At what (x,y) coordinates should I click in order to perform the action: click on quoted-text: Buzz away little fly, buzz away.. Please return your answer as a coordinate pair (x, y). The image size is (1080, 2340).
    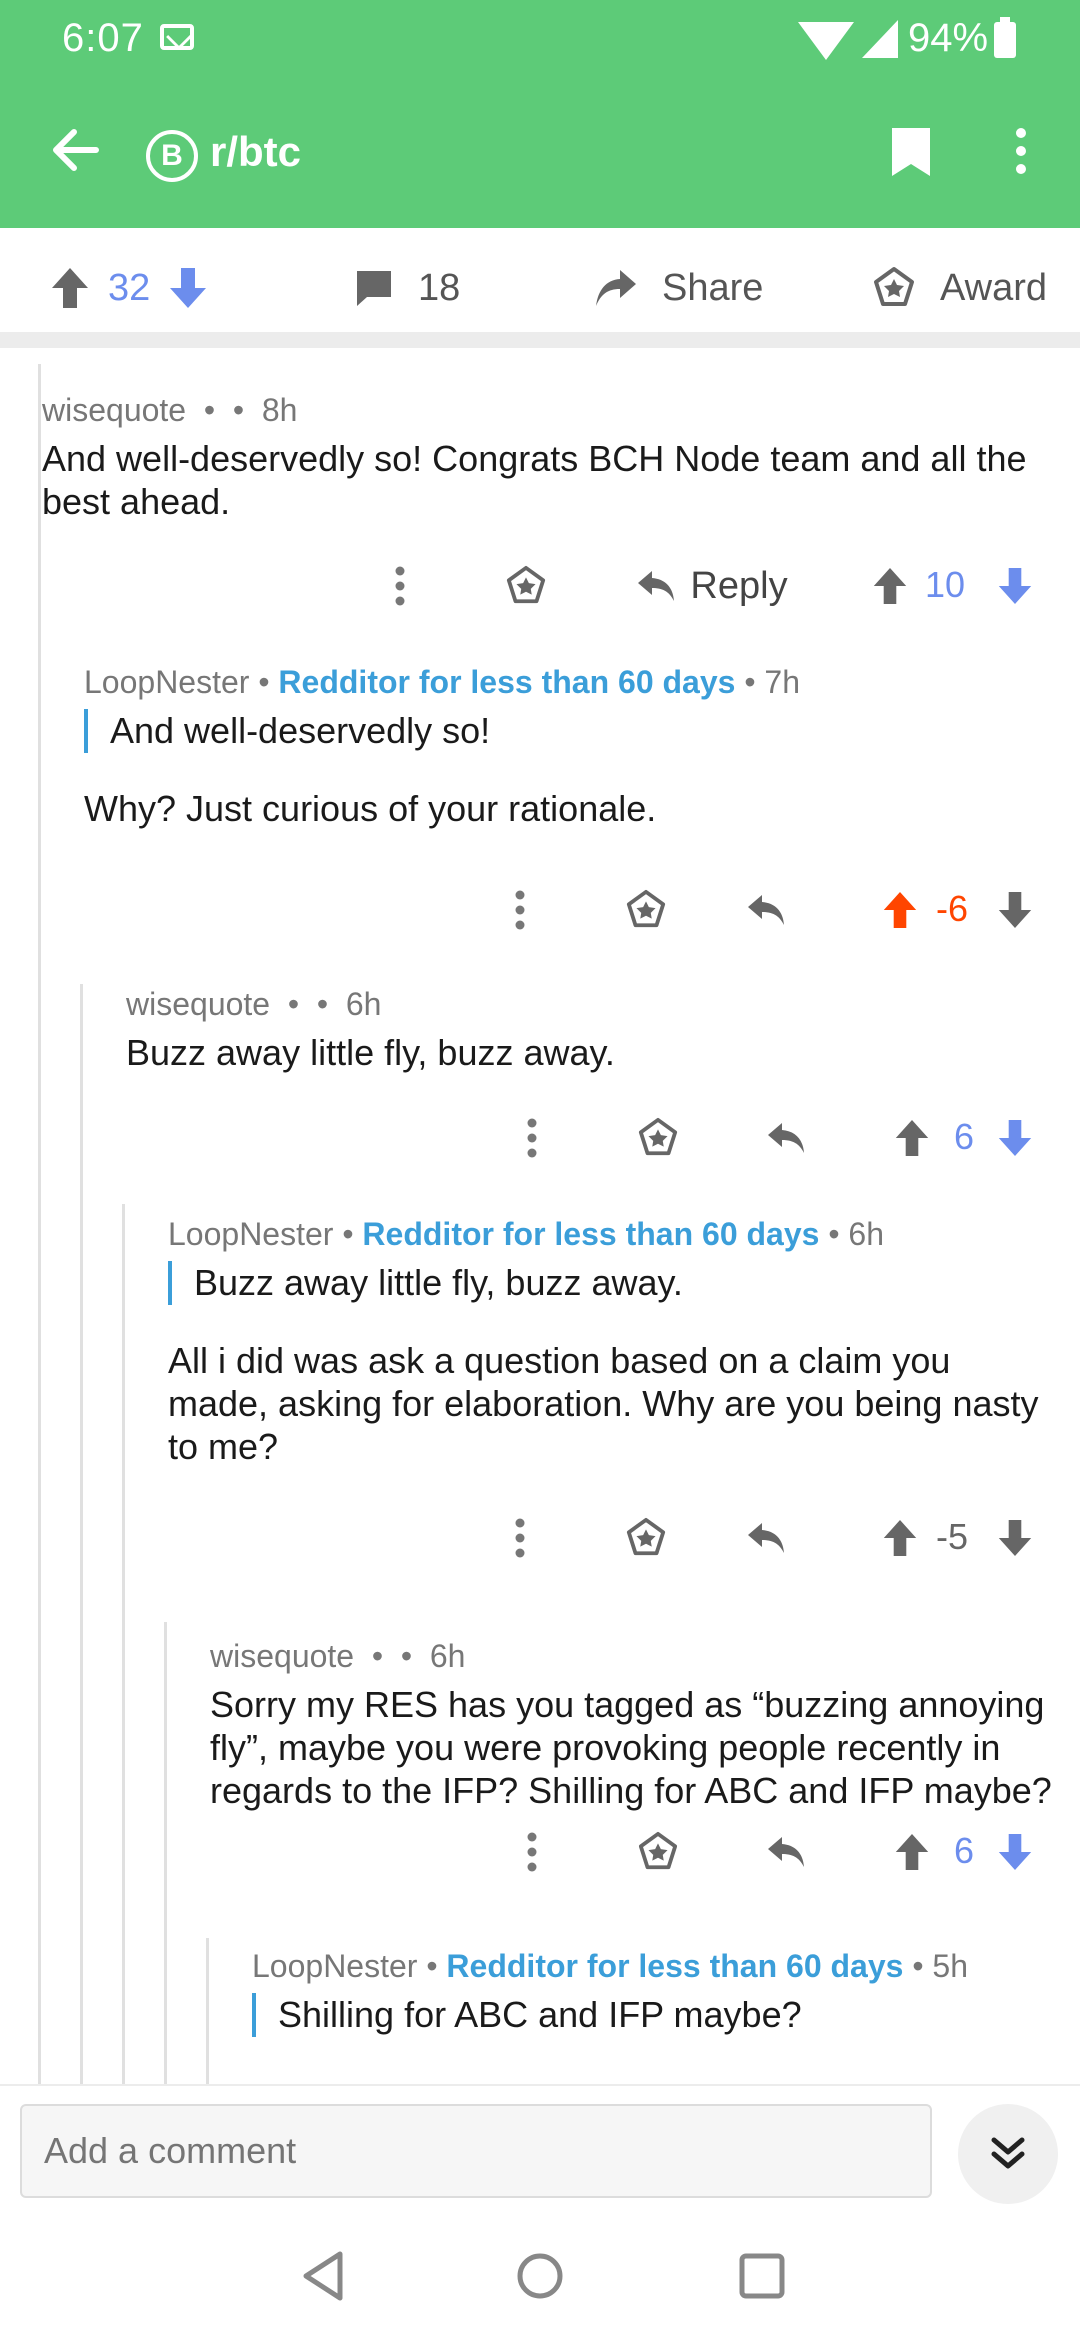
    Looking at the image, I should click on (613, 1283).